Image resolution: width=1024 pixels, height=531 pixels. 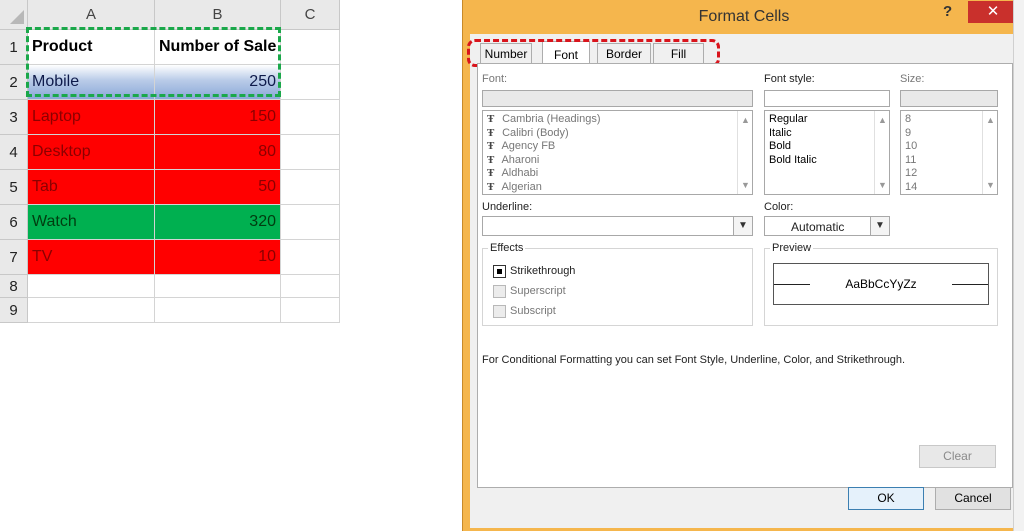 I want to click on font-label: Font:, so click(x=495, y=79).